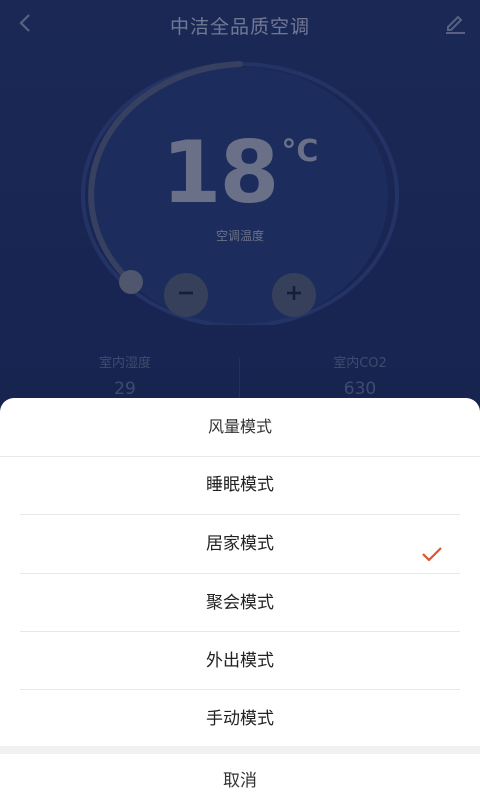 The image size is (480, 800). I want to click on option-party-mode: 聚会模式, so click(240, 603).